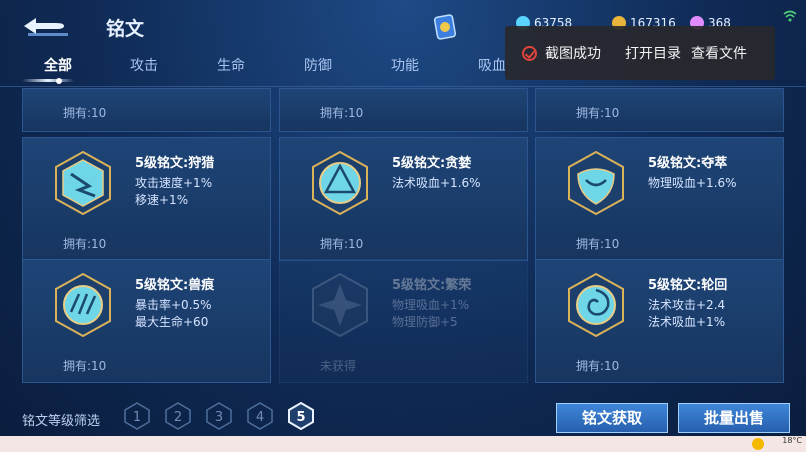 The image size is (806, 452). I want to click on inscription-name: 5级铭文:兽痕, so click(175, 285).